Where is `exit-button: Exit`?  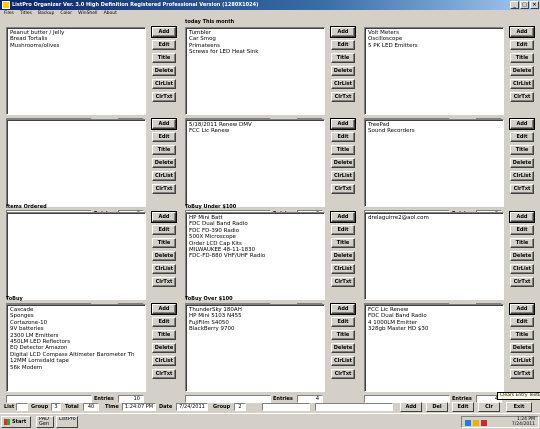
exit-button: Exit is located at coordinates (519, 407).